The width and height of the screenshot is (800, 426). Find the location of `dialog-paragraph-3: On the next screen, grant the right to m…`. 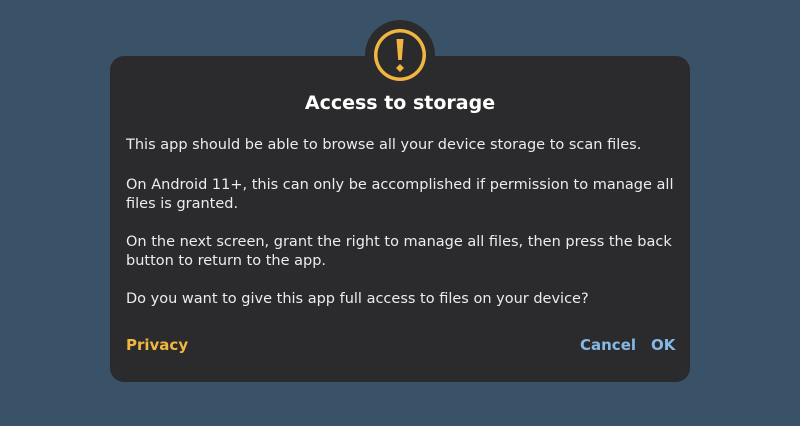

dialog-paragraph-3: On the next screen, grant the right to m… is located at coordinates (399, 251).